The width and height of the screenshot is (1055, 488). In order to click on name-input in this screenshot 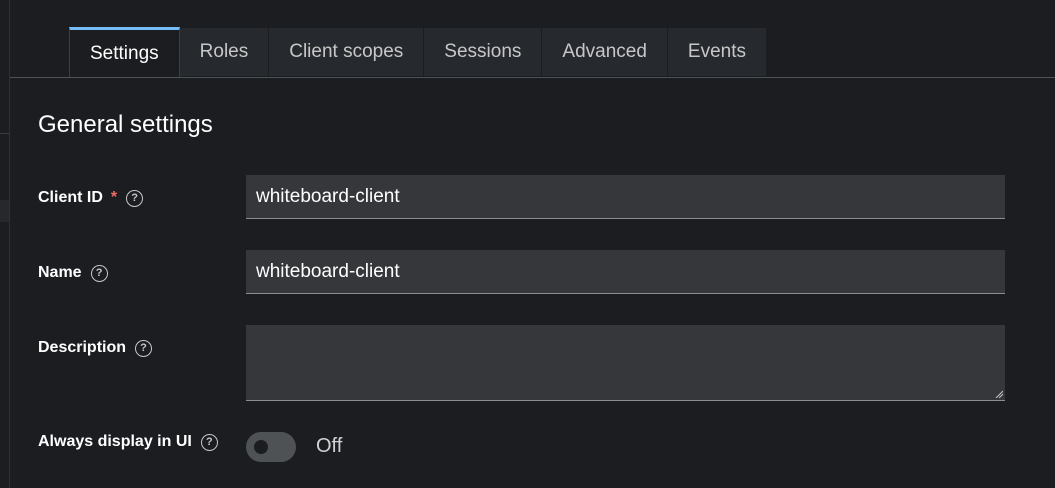, I will do `click(625, 272)`.